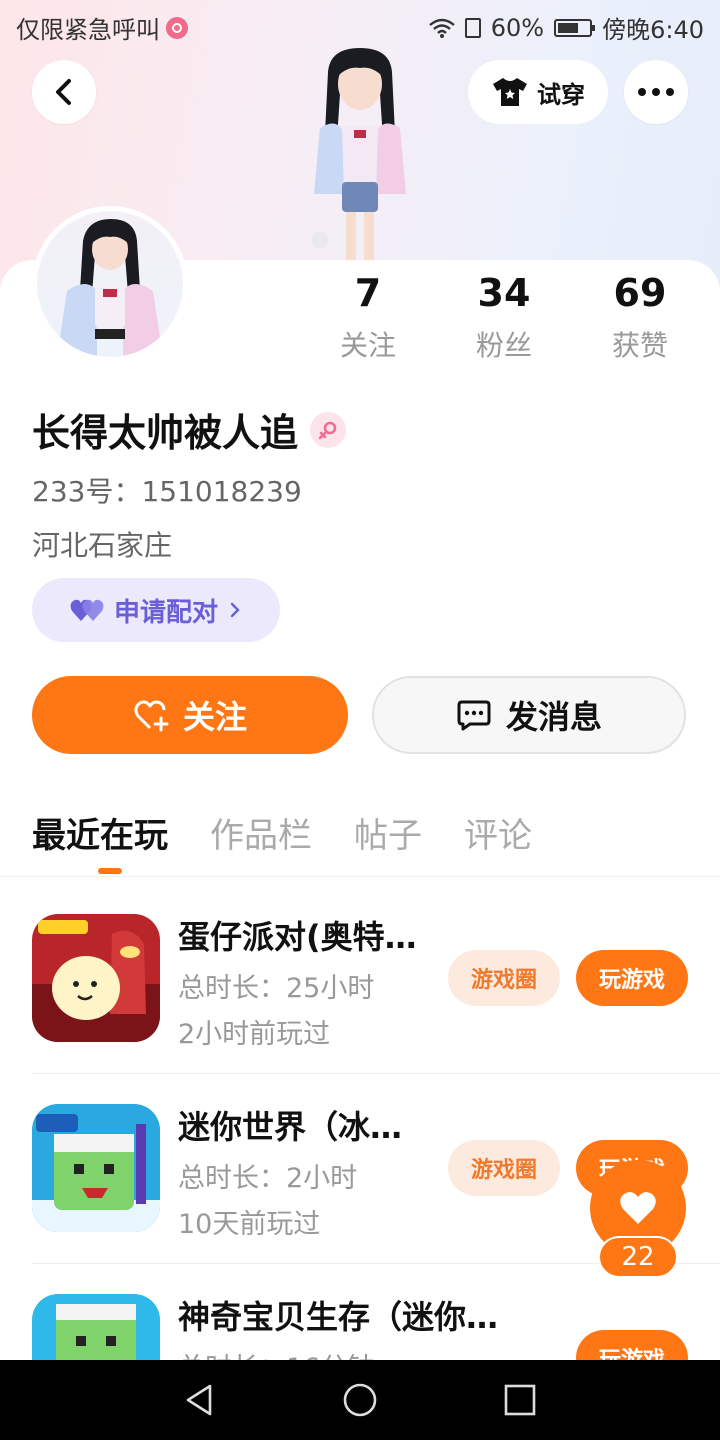  I want to click on more-button, so click(656, 92).